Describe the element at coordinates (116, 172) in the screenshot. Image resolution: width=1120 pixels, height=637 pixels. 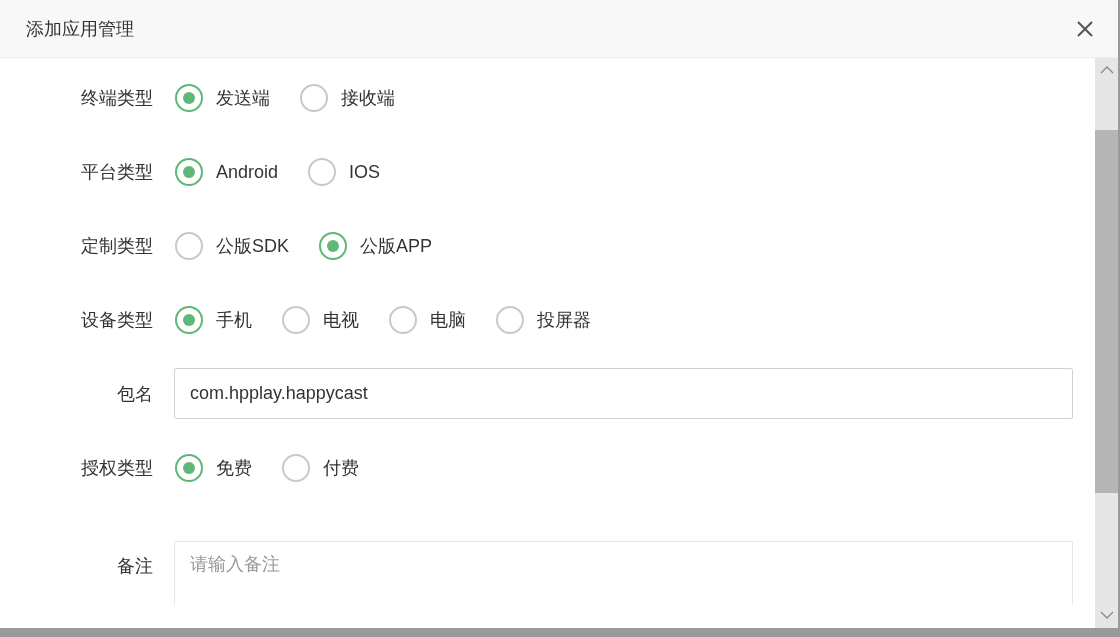
I see `field-label: 平台类型` at that location.